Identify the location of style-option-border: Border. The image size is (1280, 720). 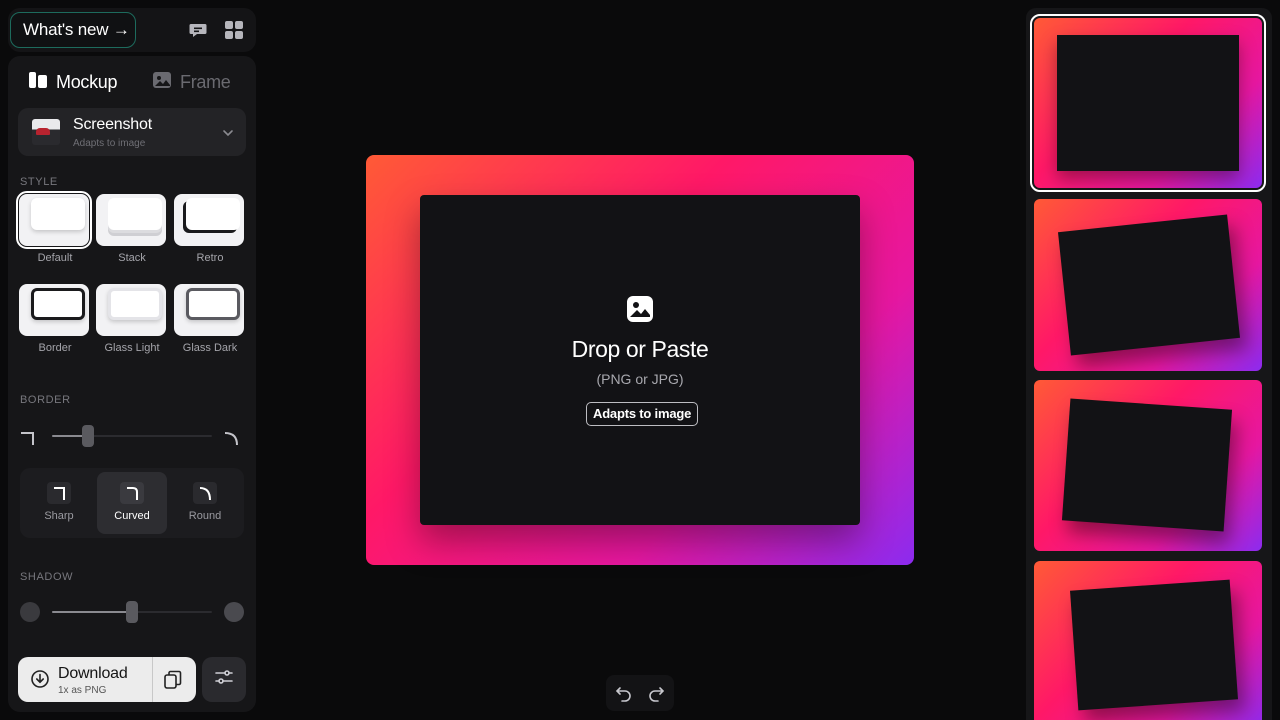
(55, 319).